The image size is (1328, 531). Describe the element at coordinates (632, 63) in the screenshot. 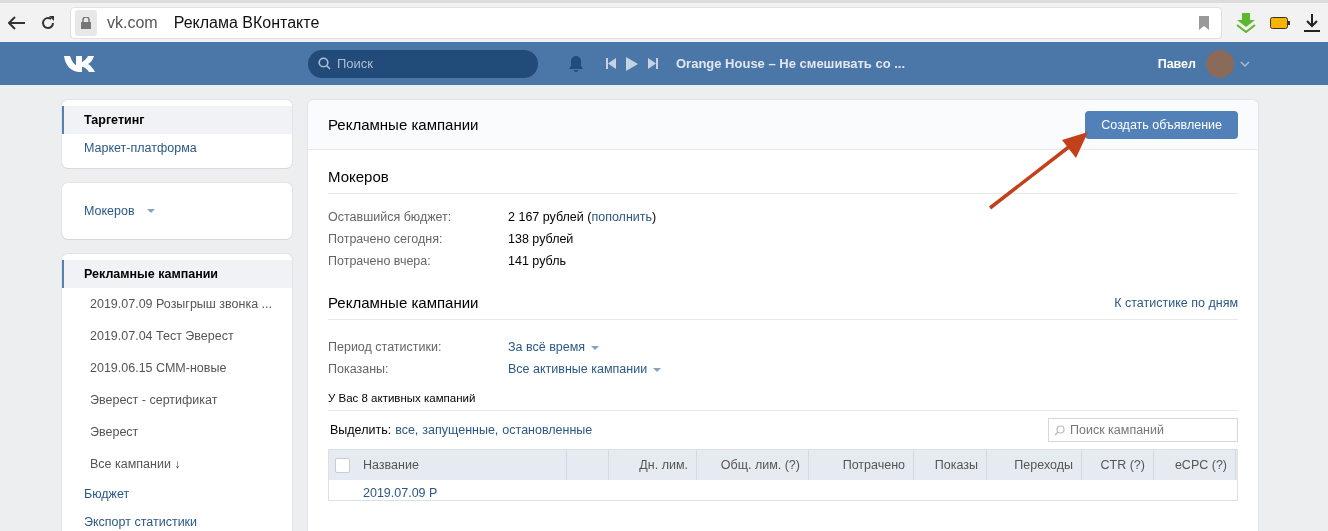

I see `play-icon` at that location.